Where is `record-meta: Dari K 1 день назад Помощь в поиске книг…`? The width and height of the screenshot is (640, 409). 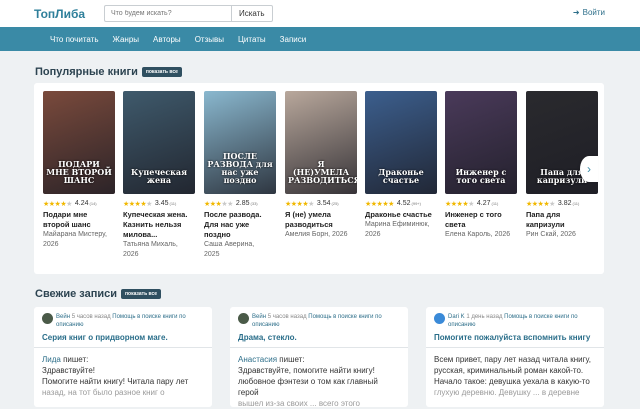 record-meta: Dari K 1 день назад Помощь в поиске книг… is located at coordinates (515, 321).